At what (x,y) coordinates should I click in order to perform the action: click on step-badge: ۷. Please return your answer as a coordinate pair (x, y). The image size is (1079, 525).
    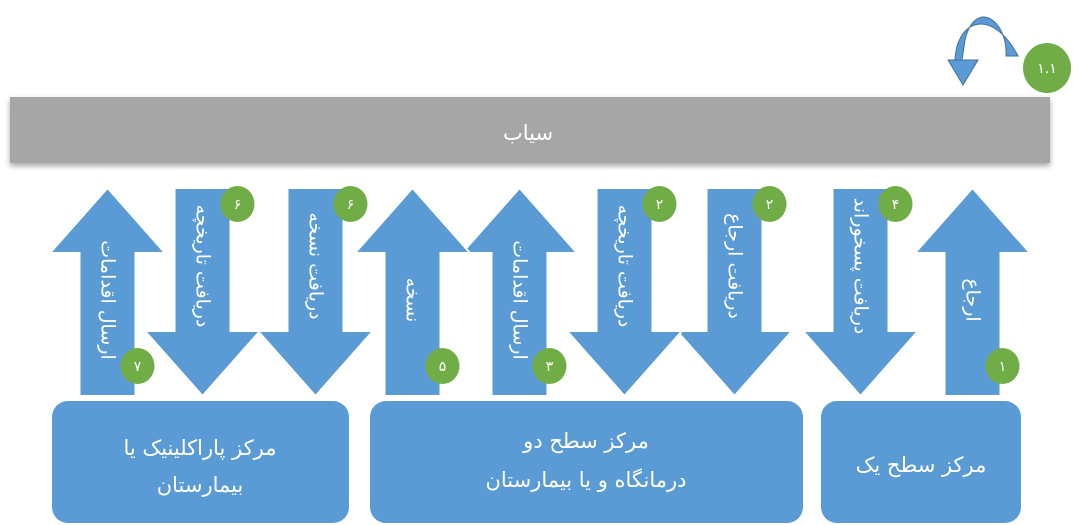
    Looking at the image, I should click on (137, 366).